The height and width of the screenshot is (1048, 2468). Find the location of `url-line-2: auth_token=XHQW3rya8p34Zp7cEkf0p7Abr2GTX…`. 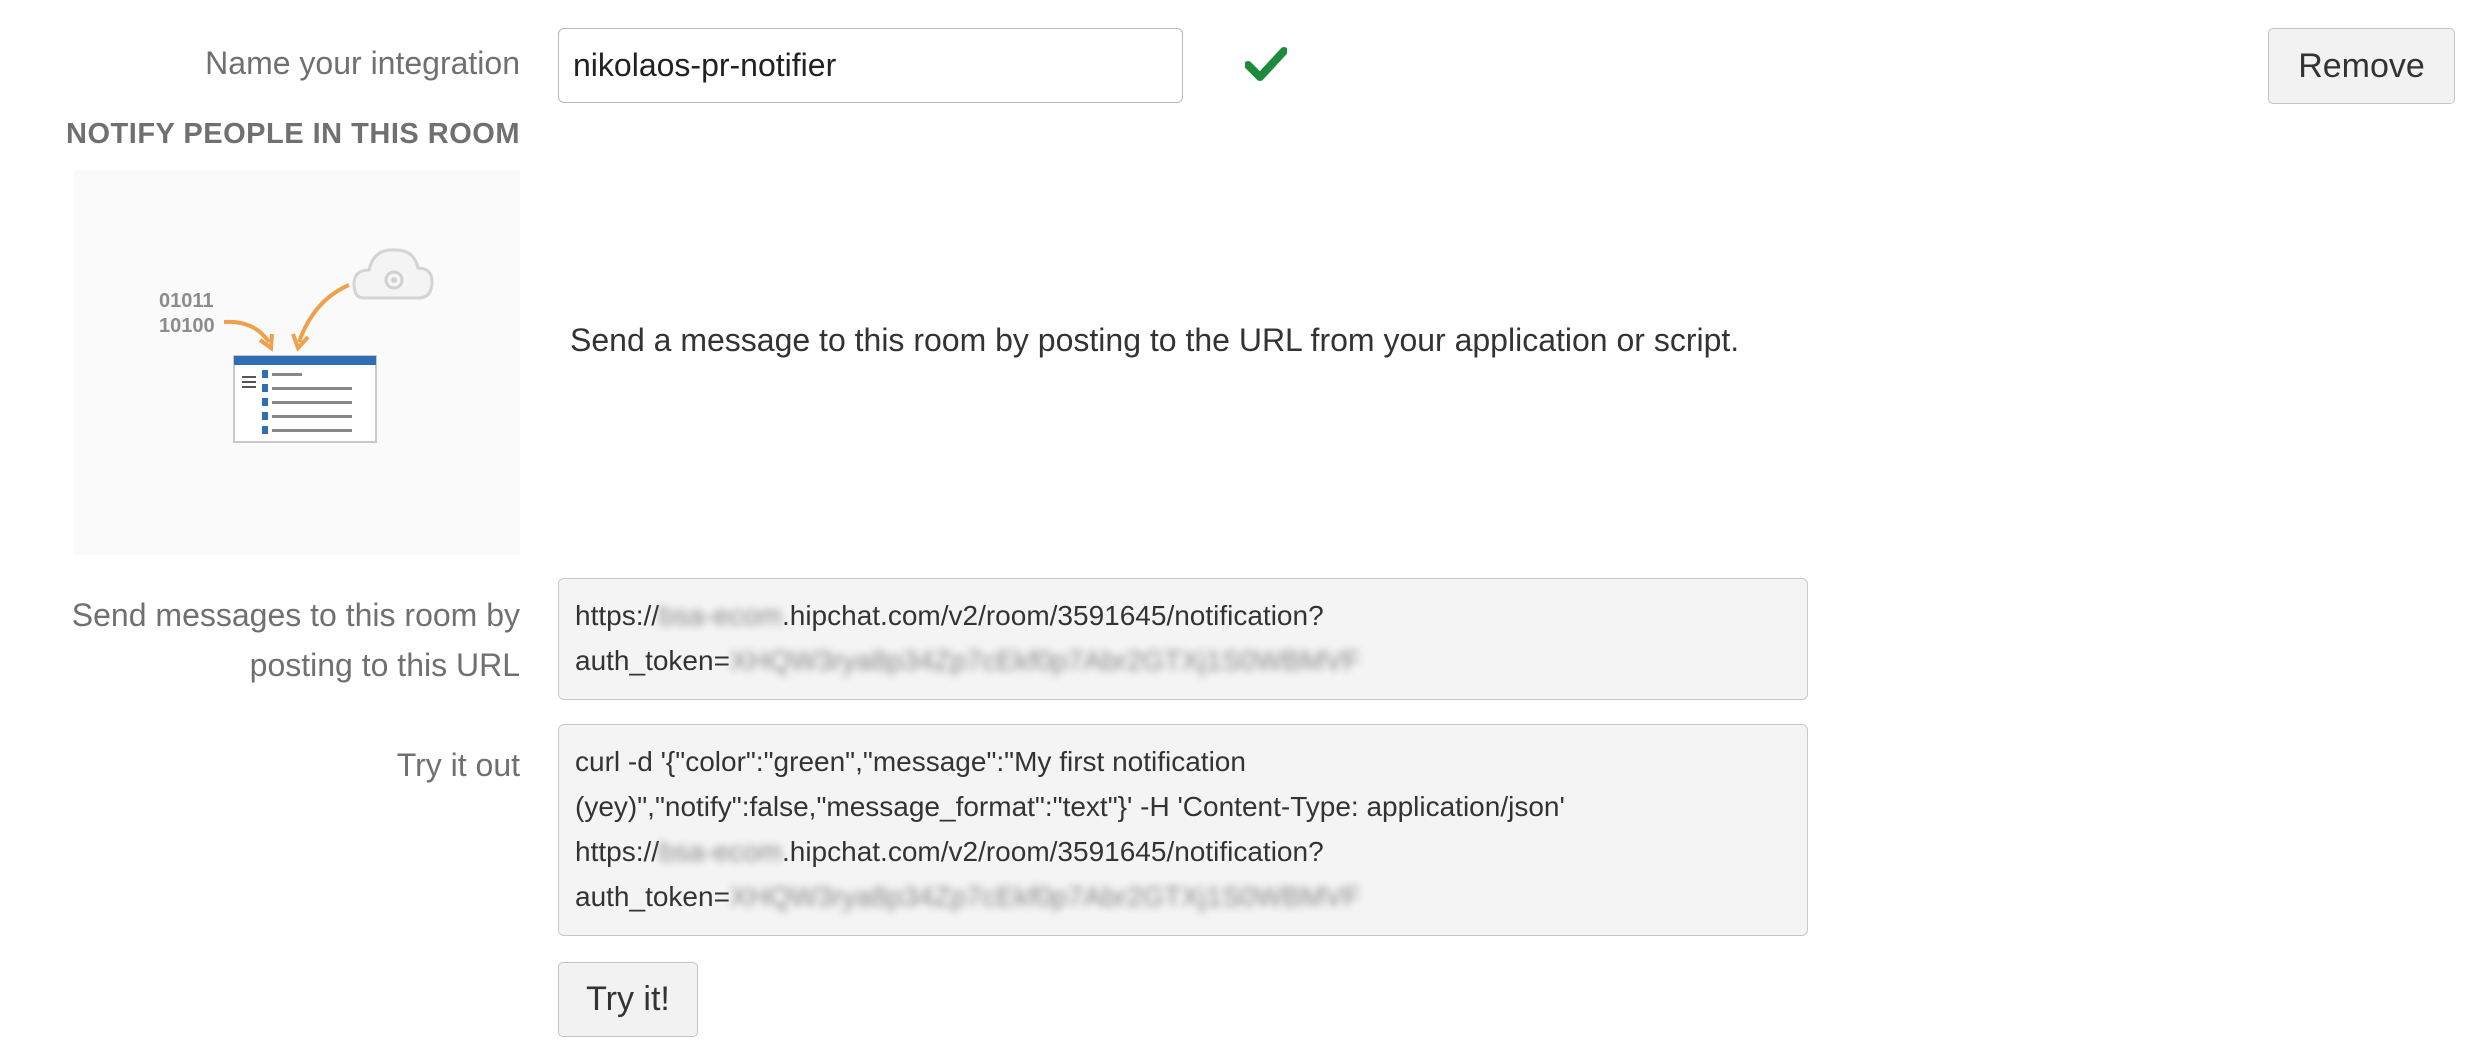

url-line-2: auth_token=XHQW3rya8p34Zp7cEkf0p7Abr2GTX… is located at coordinates (968, 660).